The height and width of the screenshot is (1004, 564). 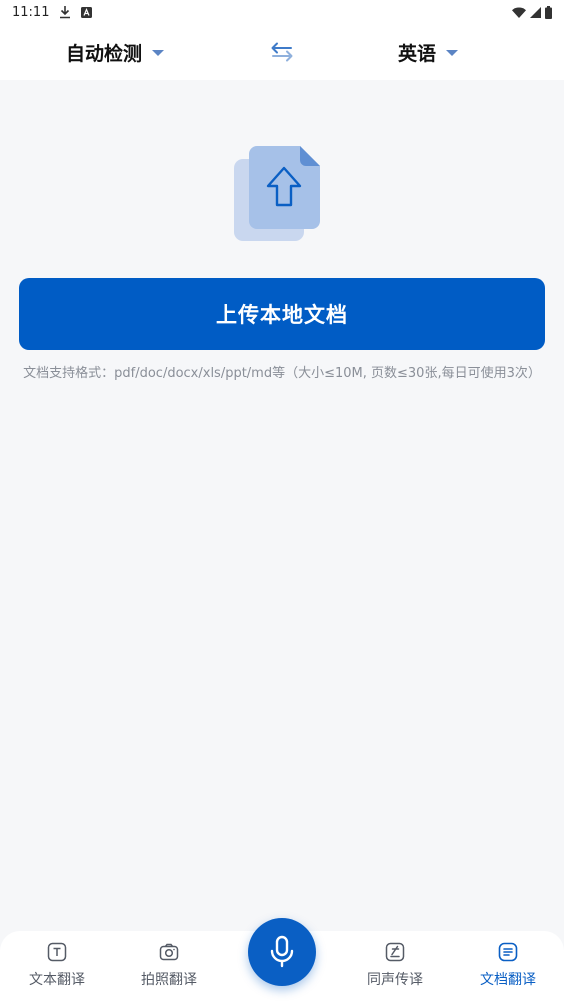 What do you see at coordinates (508, 952) in the screenshot?
I see `document-icon` at bounding box center [508, 952].